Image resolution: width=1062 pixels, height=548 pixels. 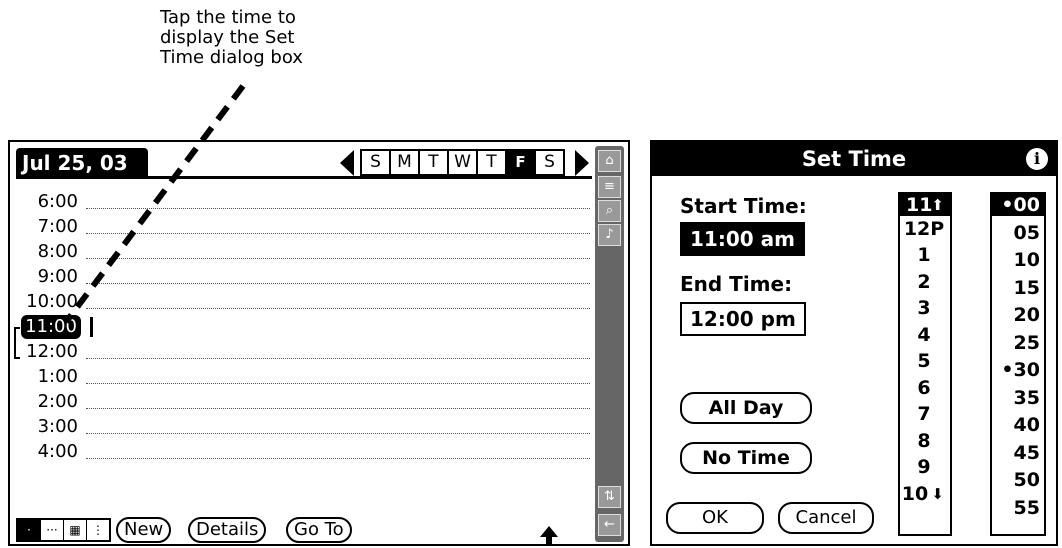 What do you see at coordinates (924, 361) in the screenshot?
I see `hour-item: 5` at bounding box center [924, 361].